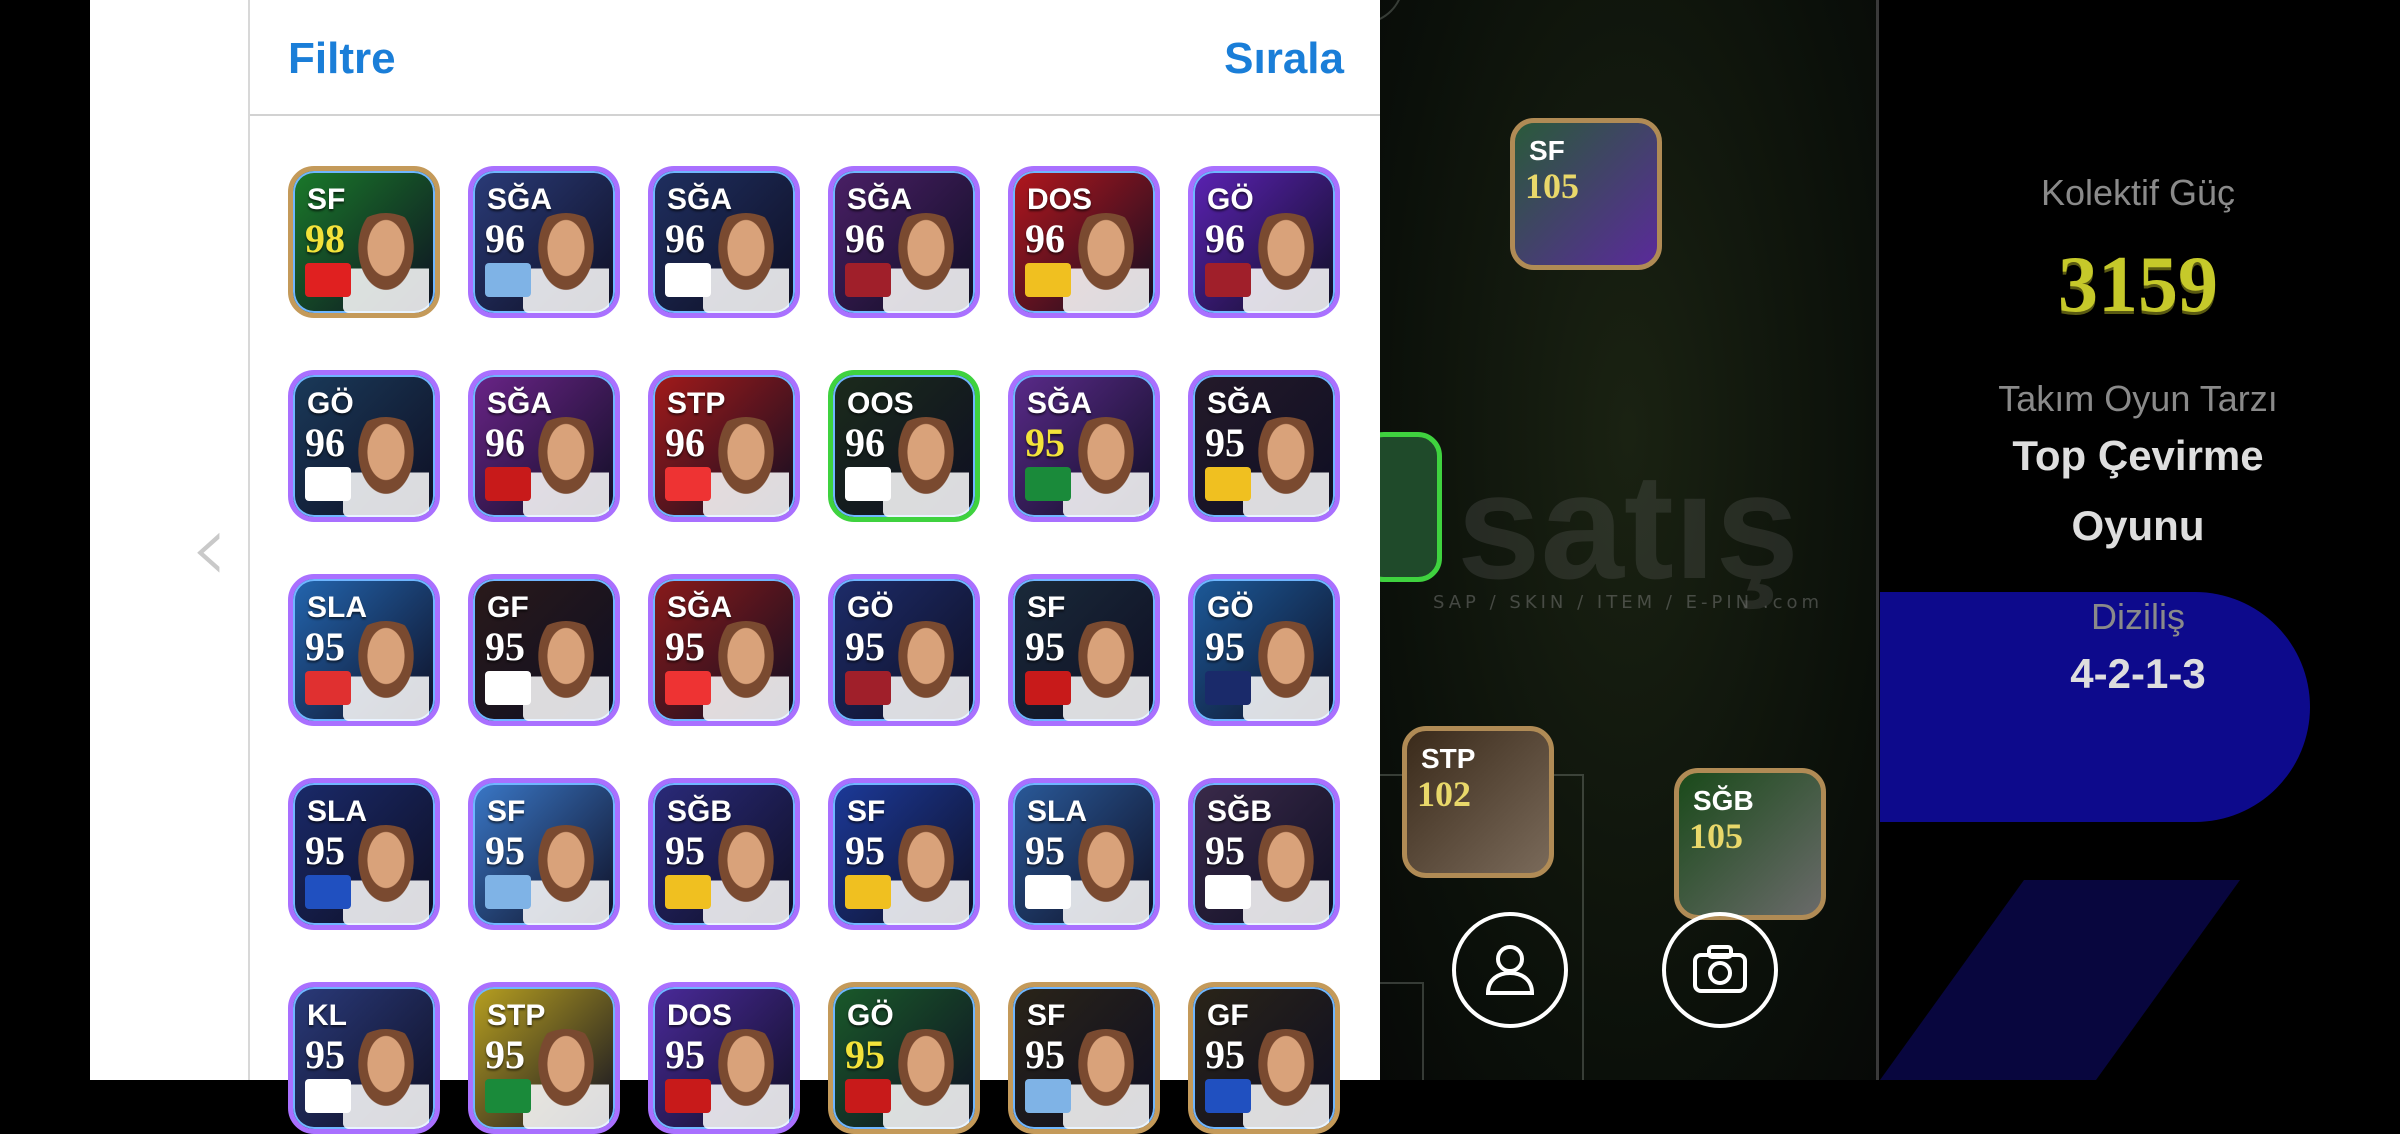 The image size is (2400, 1134). I want to click on sort-button: Sırala, so click(1284, 59).